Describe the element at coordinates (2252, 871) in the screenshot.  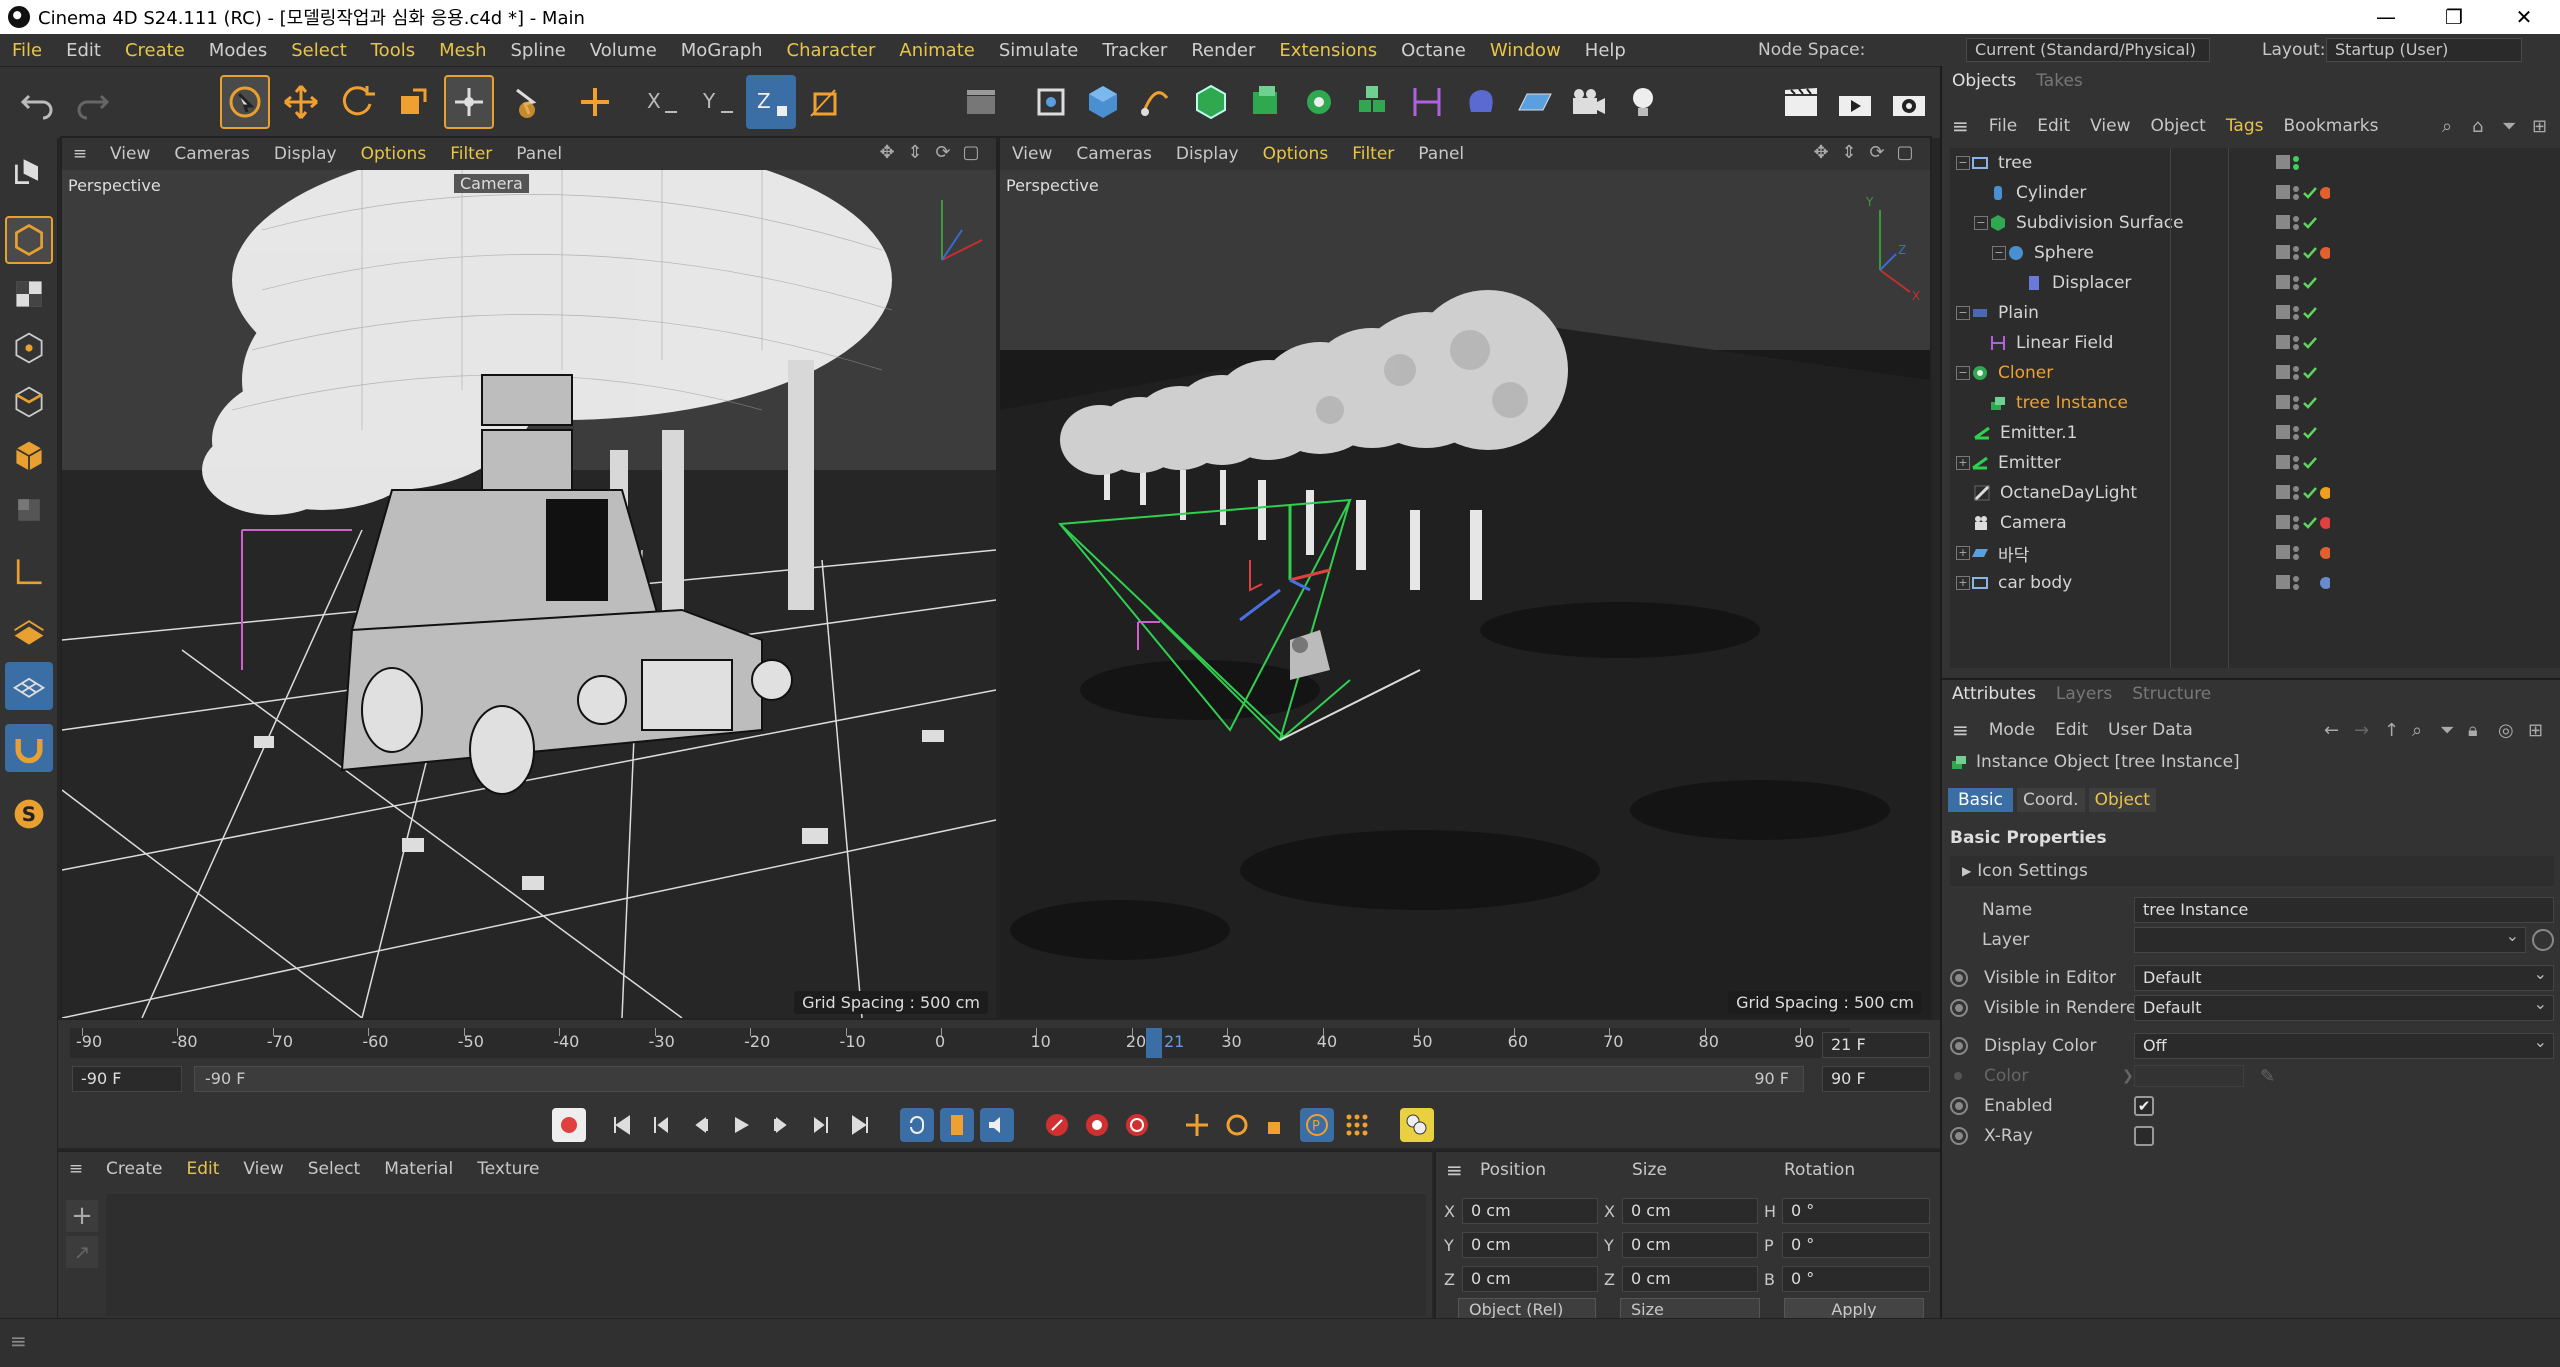
I see `icon-settings-group: ▶ Icon Settings` at that location.